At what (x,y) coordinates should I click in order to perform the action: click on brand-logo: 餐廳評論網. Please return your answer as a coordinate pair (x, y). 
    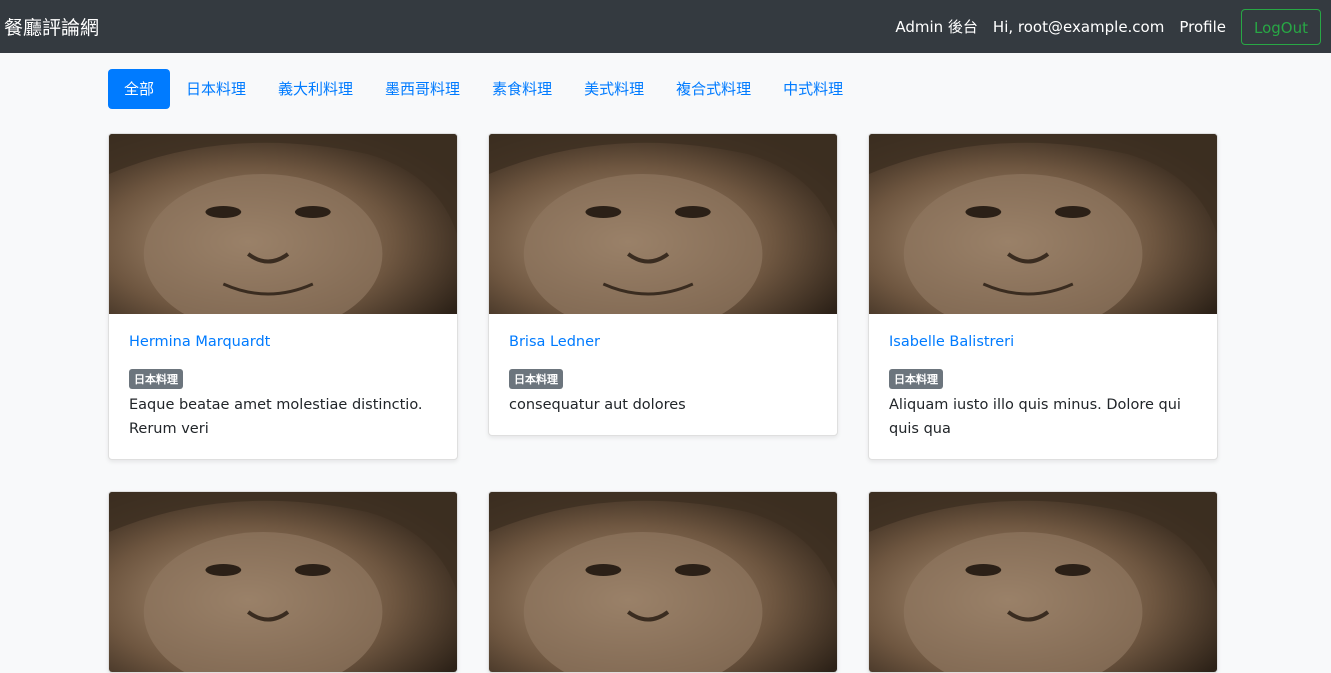
    Looking at the image, I should click on (51, 26).